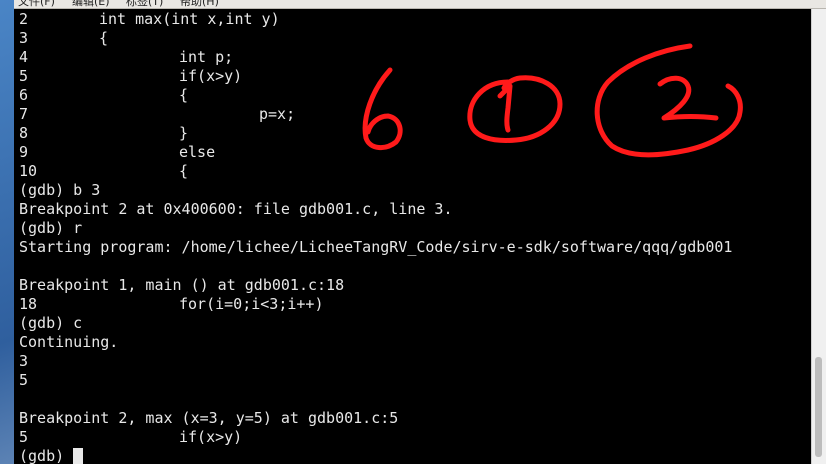  What do you see at coordinates (69, 342) in the screenshot?
I see `output-text: Continuing.` at bounding box center [69, 342].